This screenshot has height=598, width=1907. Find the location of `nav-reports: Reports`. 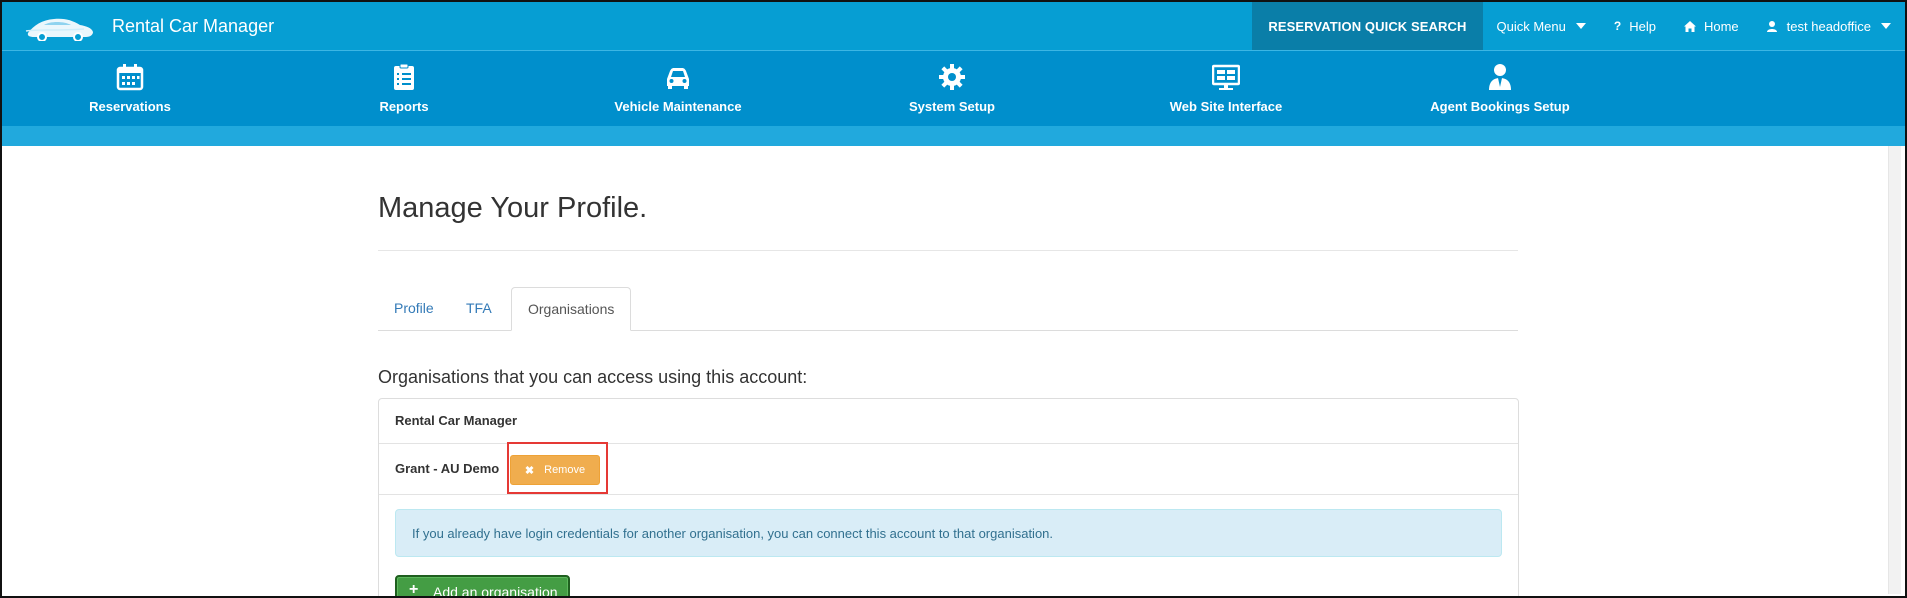

nav-reports: Reports is located at coordinates (404, 88).